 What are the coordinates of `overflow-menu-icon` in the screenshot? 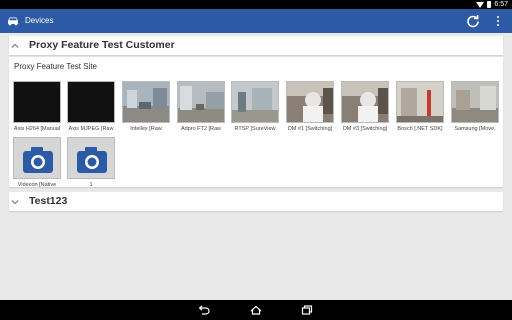 It's located at (498, 21).